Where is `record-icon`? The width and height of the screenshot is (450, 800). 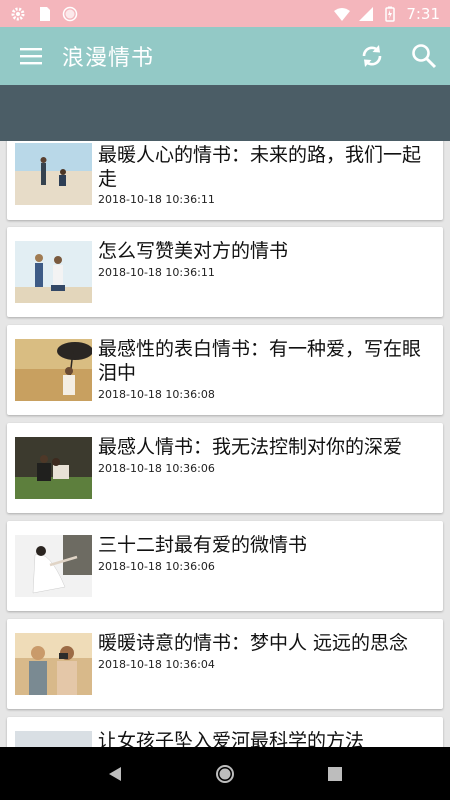 record-icon is located at coordinates (70, 13).